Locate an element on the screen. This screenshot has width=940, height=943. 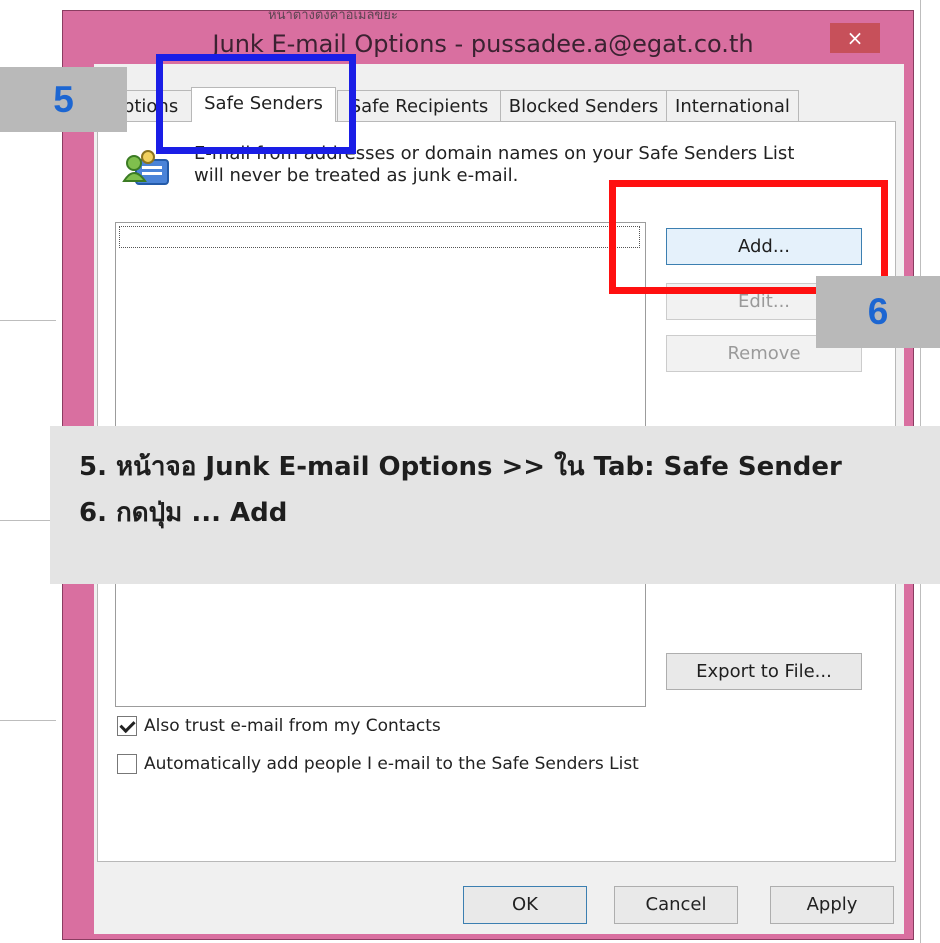
checkmark-icon is located at coordinates (127, 725).